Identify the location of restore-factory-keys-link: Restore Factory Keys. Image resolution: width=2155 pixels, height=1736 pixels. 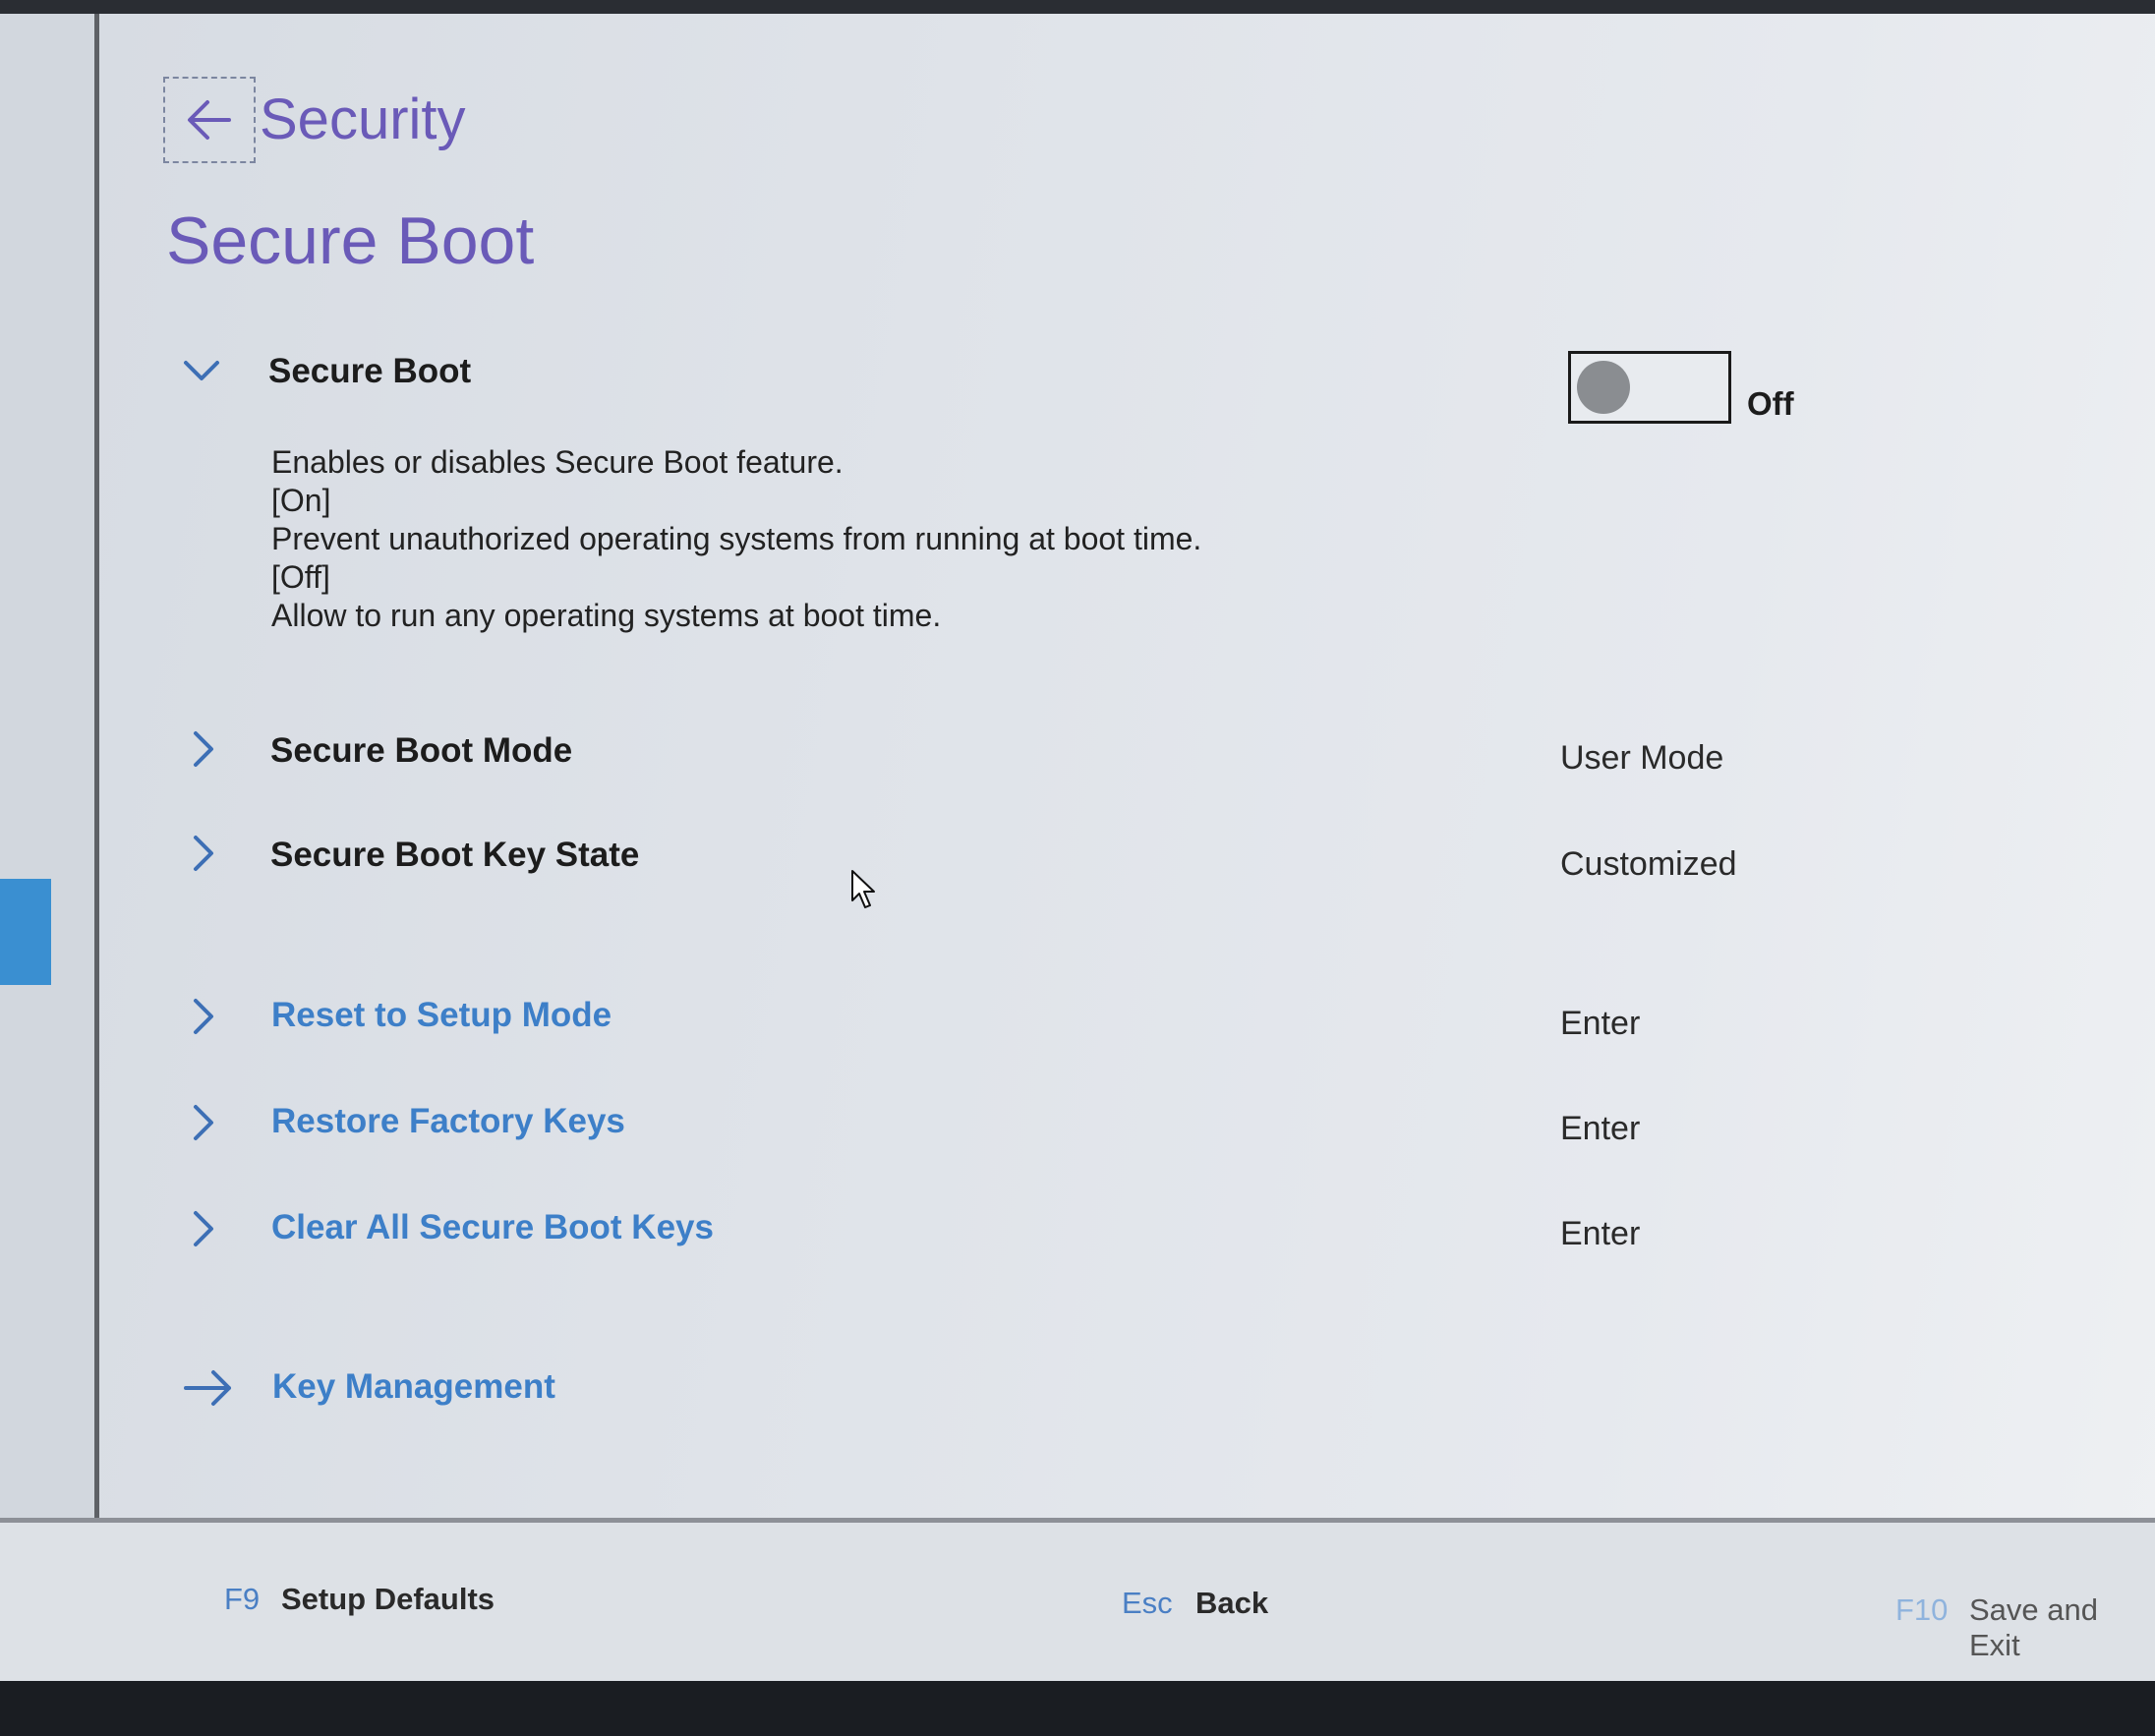
(448, 1121).